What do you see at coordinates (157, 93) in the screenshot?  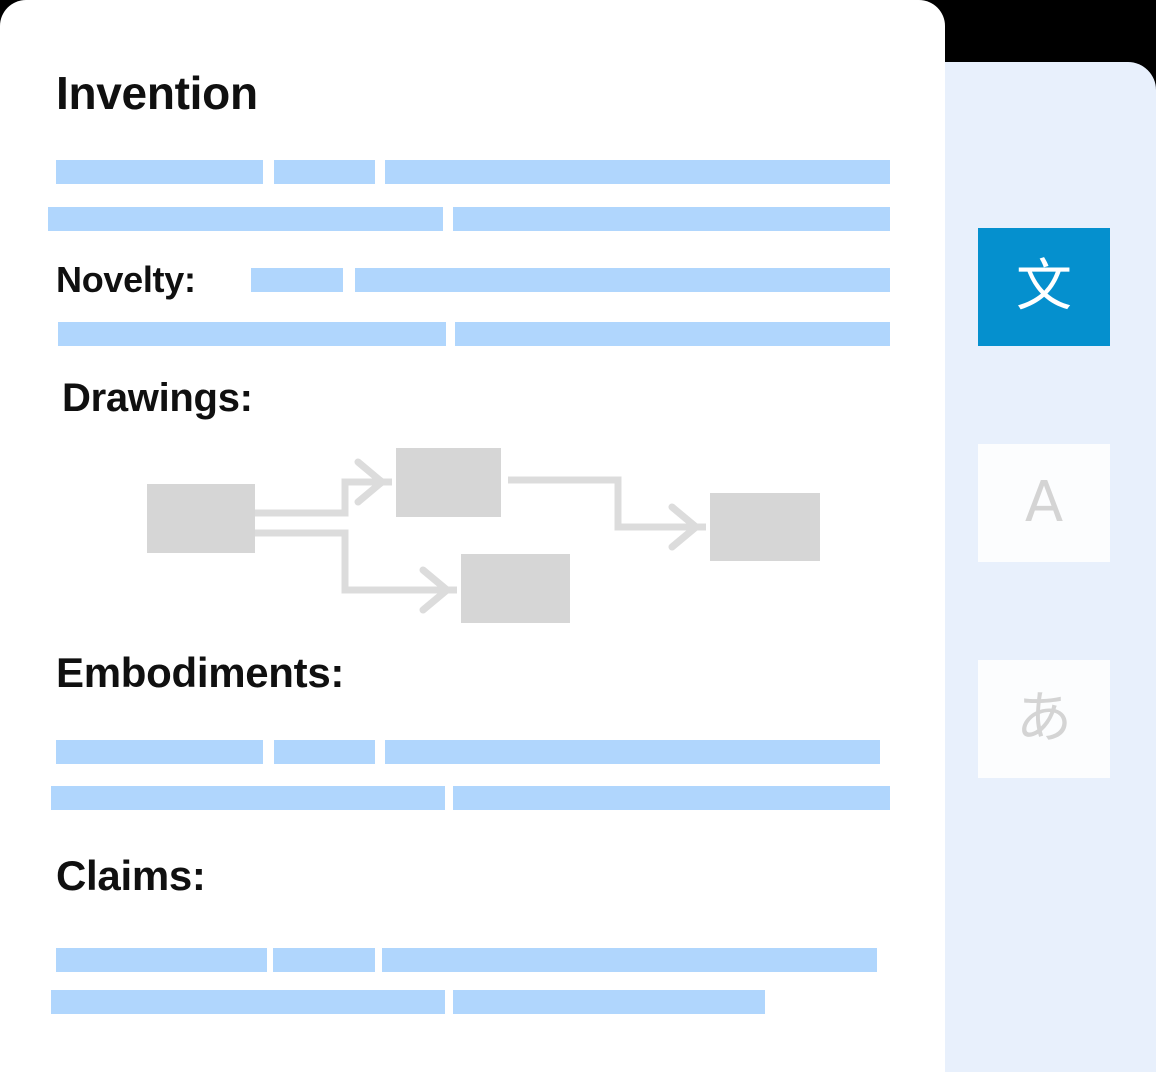 I see `section-heading-invention: Invention` at bounding box center [157, 93].